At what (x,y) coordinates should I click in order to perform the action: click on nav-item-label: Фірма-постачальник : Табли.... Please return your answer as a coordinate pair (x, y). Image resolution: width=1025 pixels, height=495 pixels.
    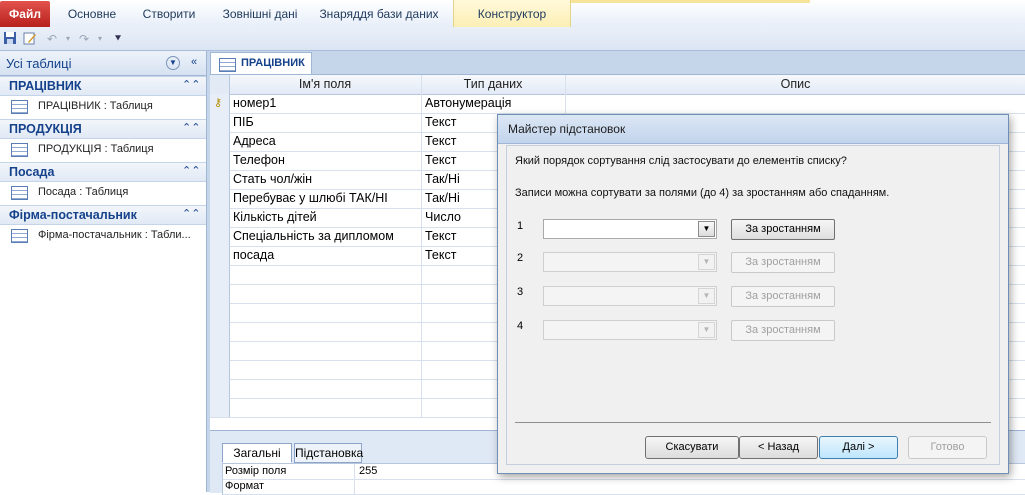
    Looking at the image, I should click on (114, 235).